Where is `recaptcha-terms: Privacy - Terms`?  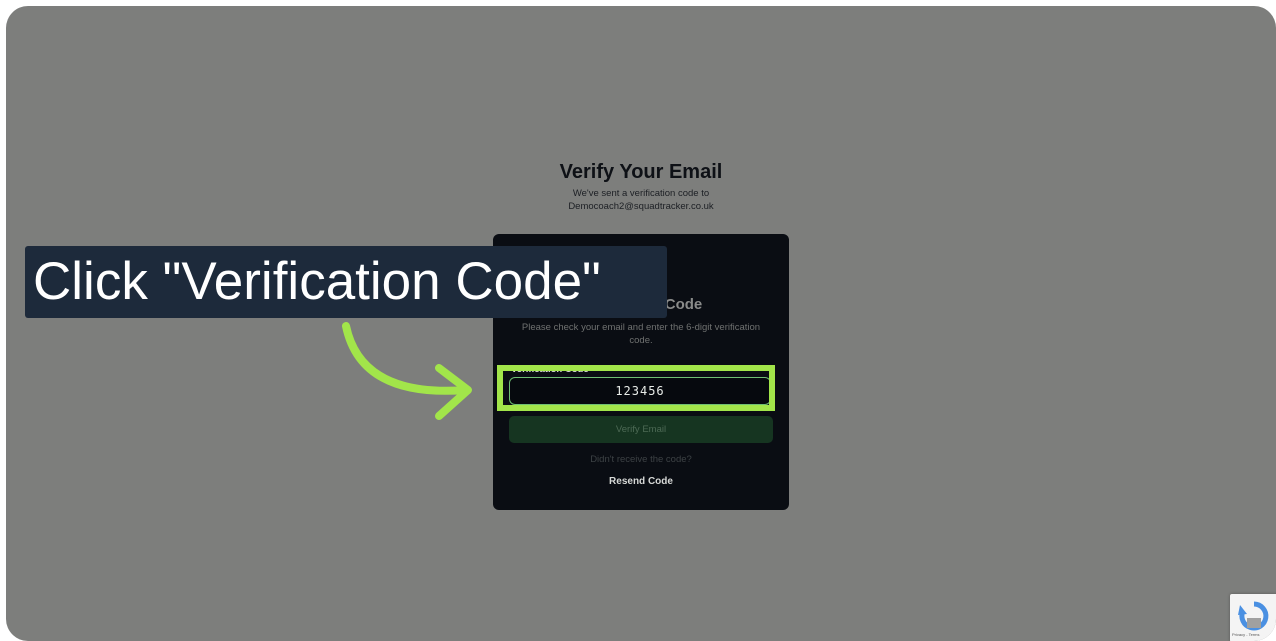 recaptcha-terms: Privacy - Terms is located at coordinates (1245, 634).